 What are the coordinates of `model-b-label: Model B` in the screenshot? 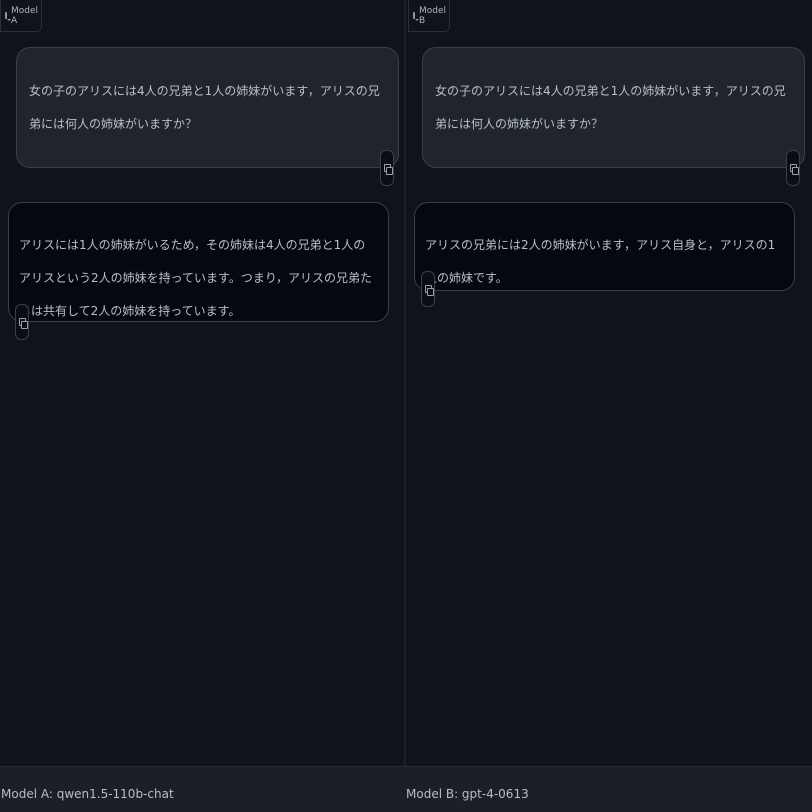 It's located at (433, 15).